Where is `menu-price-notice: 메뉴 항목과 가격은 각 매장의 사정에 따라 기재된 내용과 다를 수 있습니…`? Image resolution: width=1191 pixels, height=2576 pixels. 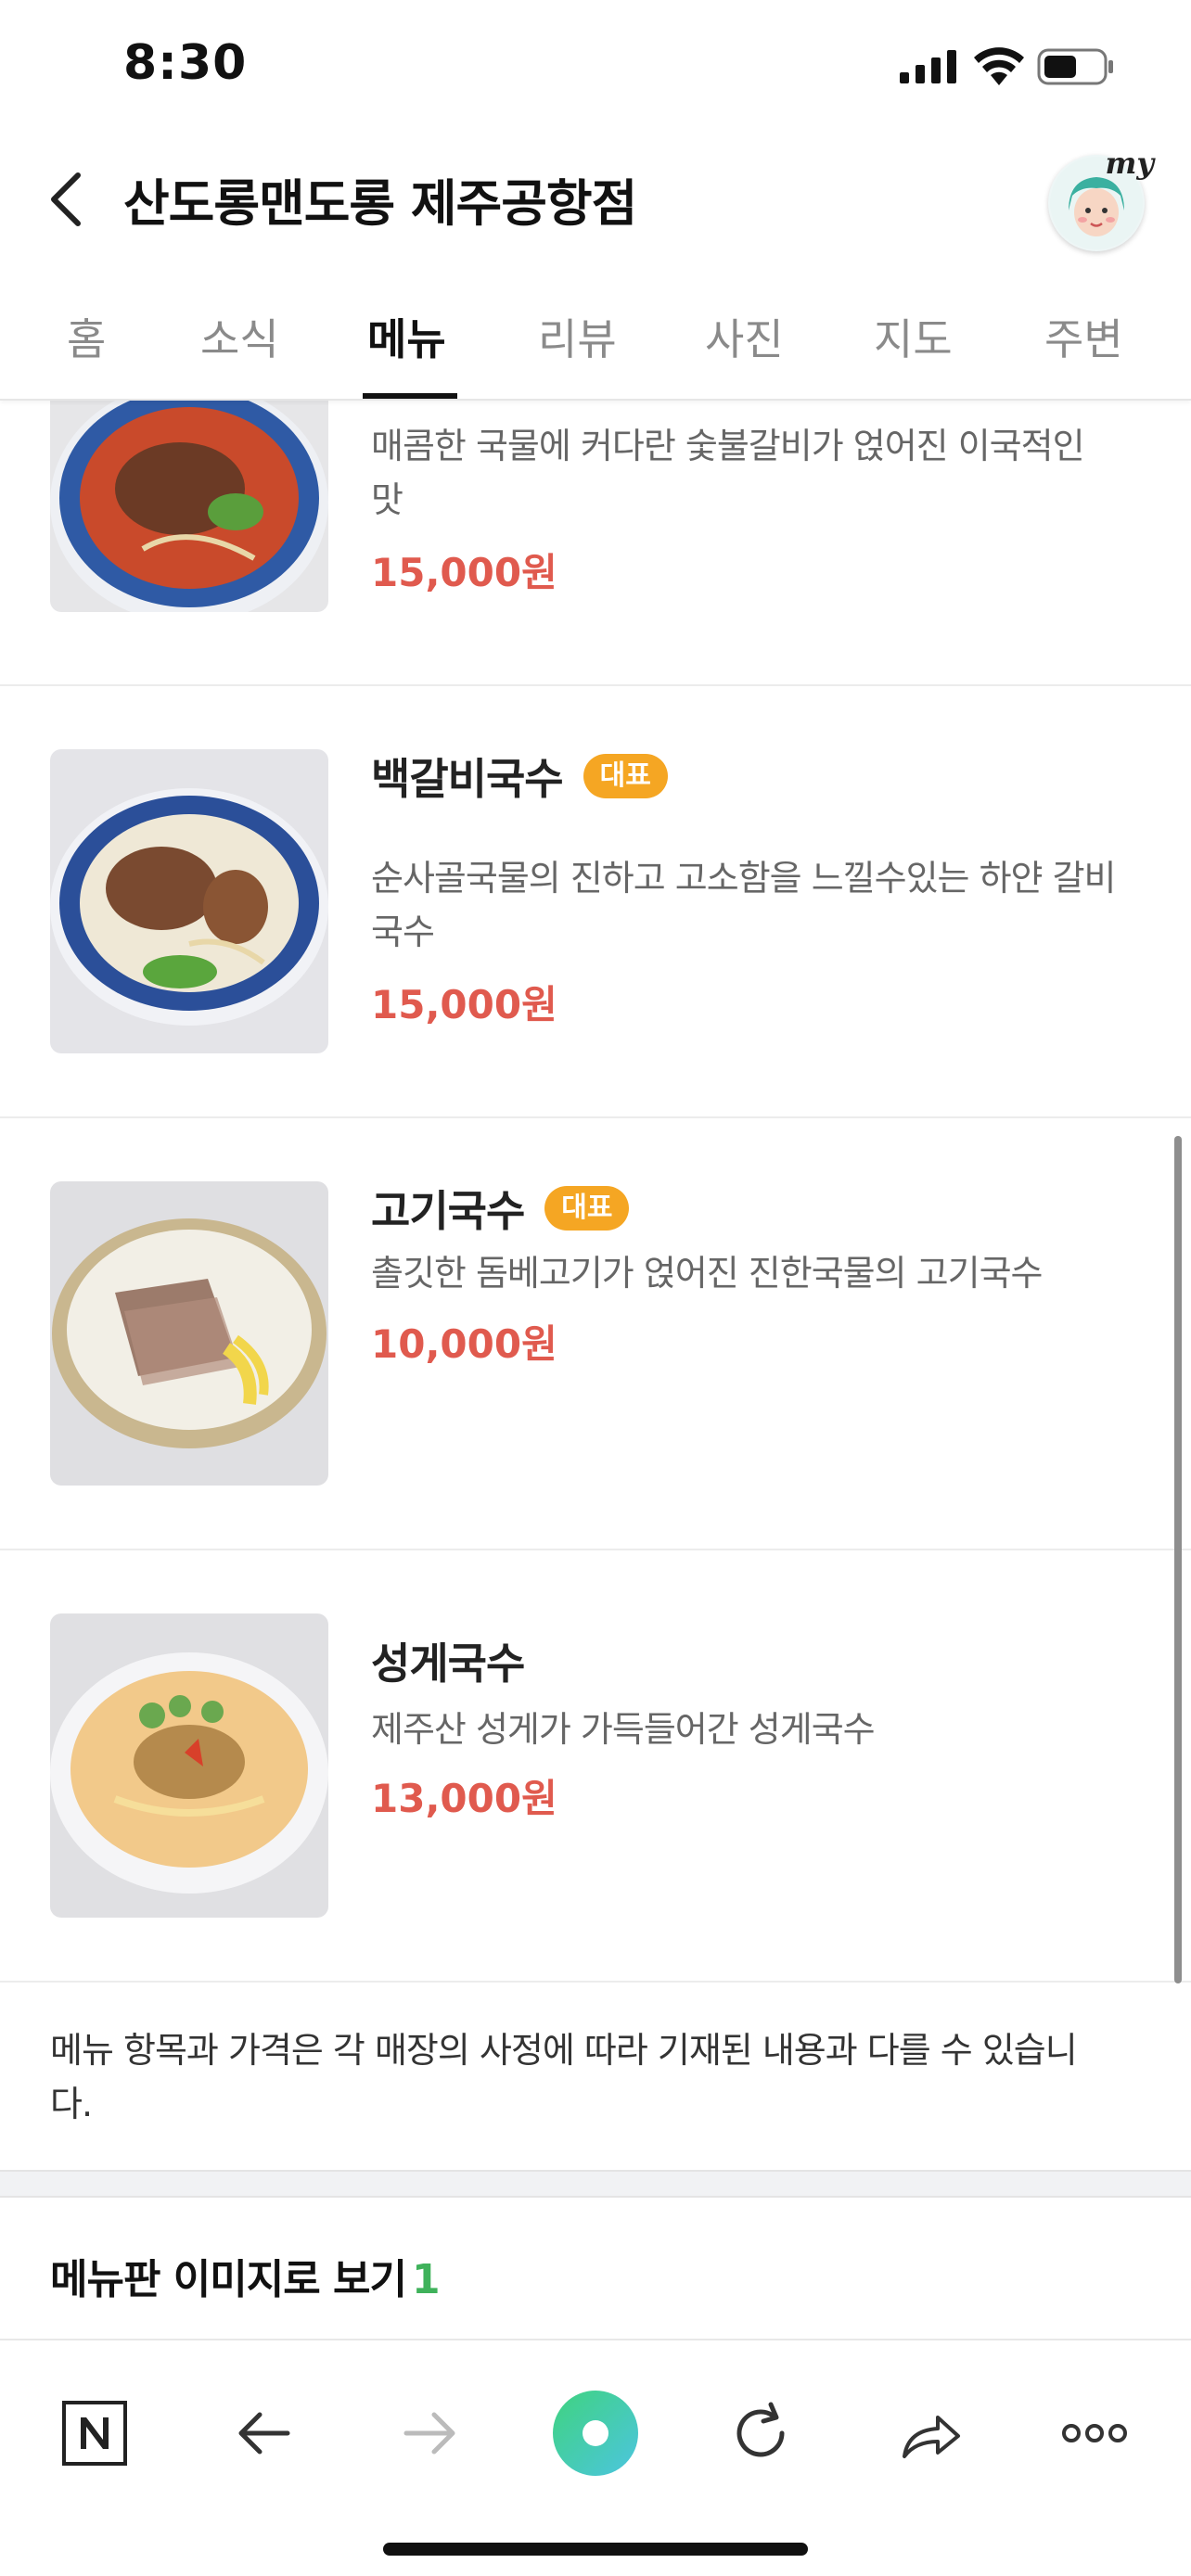
menu-price-notice: 메뉴 항목과 가격은 각 매장의 사정에 따라 기재된 내용과 다를 수 있습니… is located at coordinates (564, 2077).